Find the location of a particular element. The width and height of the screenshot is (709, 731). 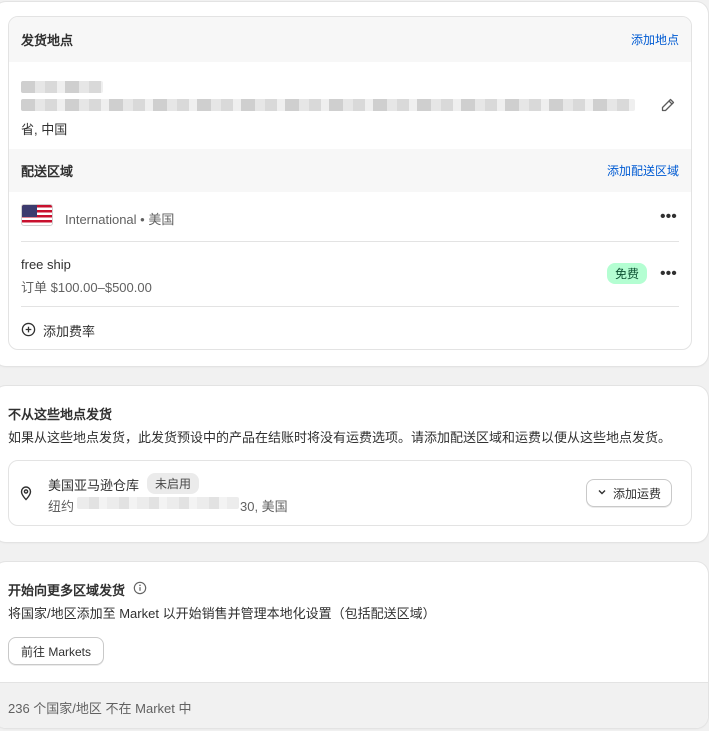

inactive-status-badge: 未启用 is located at coordinates (173, 483).